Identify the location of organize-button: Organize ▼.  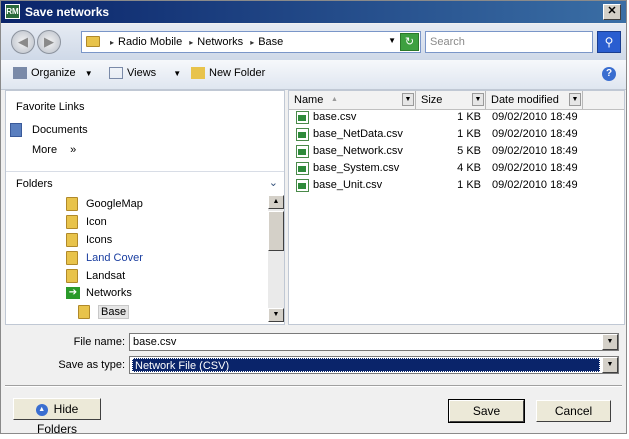
(53, 73).